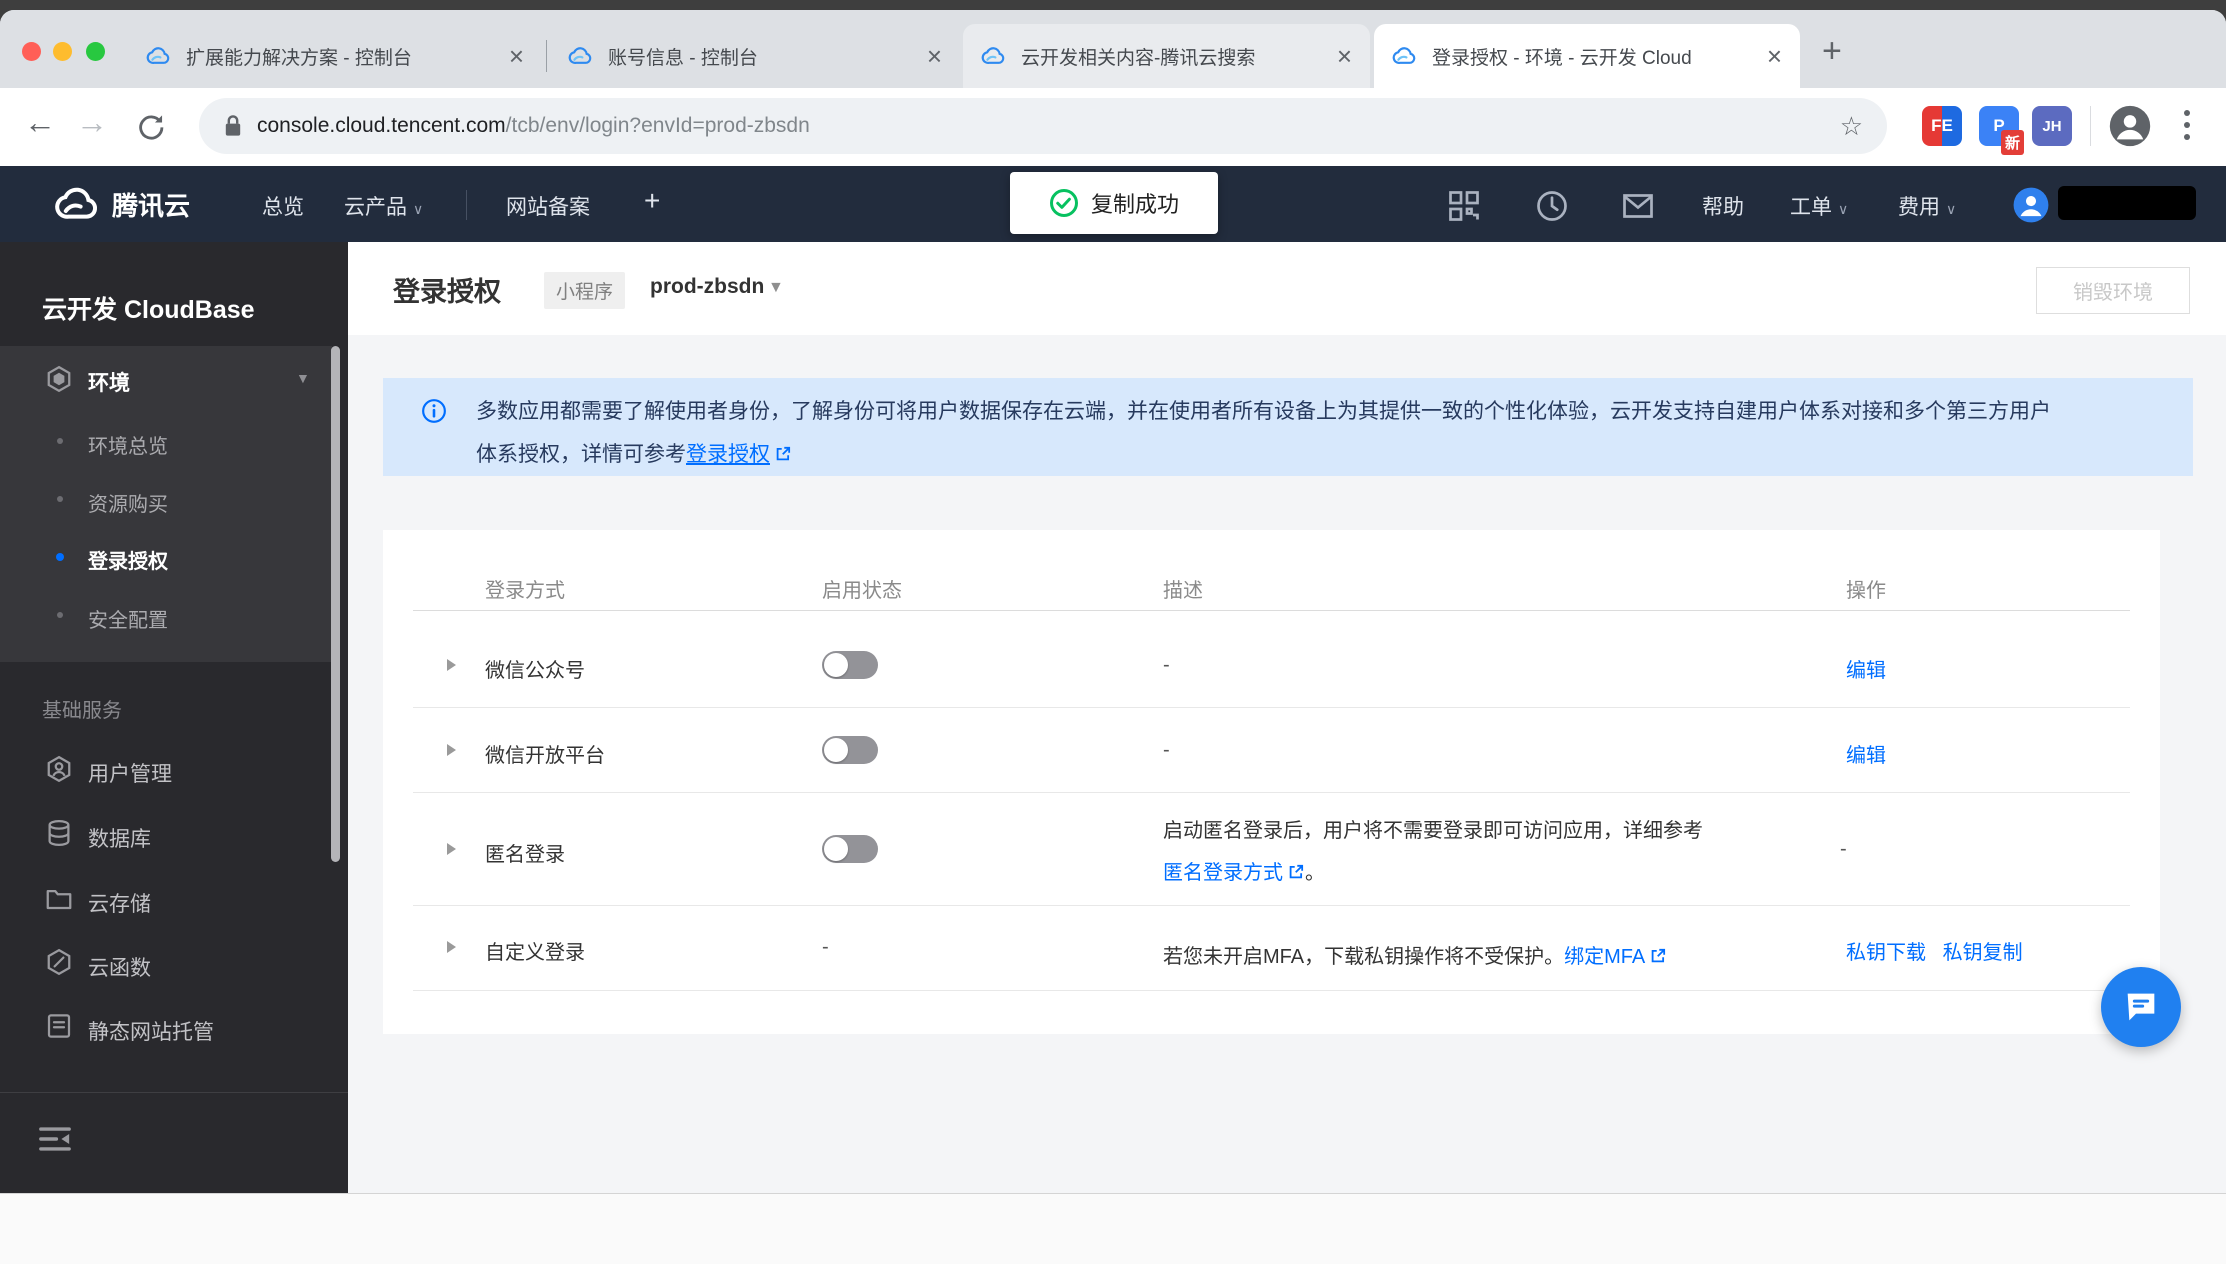 The image size is (2226, 1264). Describe the element at coordinates (1886, 953) in the screenshot. I see `private-key-download-link: 私钥下载` at that location.